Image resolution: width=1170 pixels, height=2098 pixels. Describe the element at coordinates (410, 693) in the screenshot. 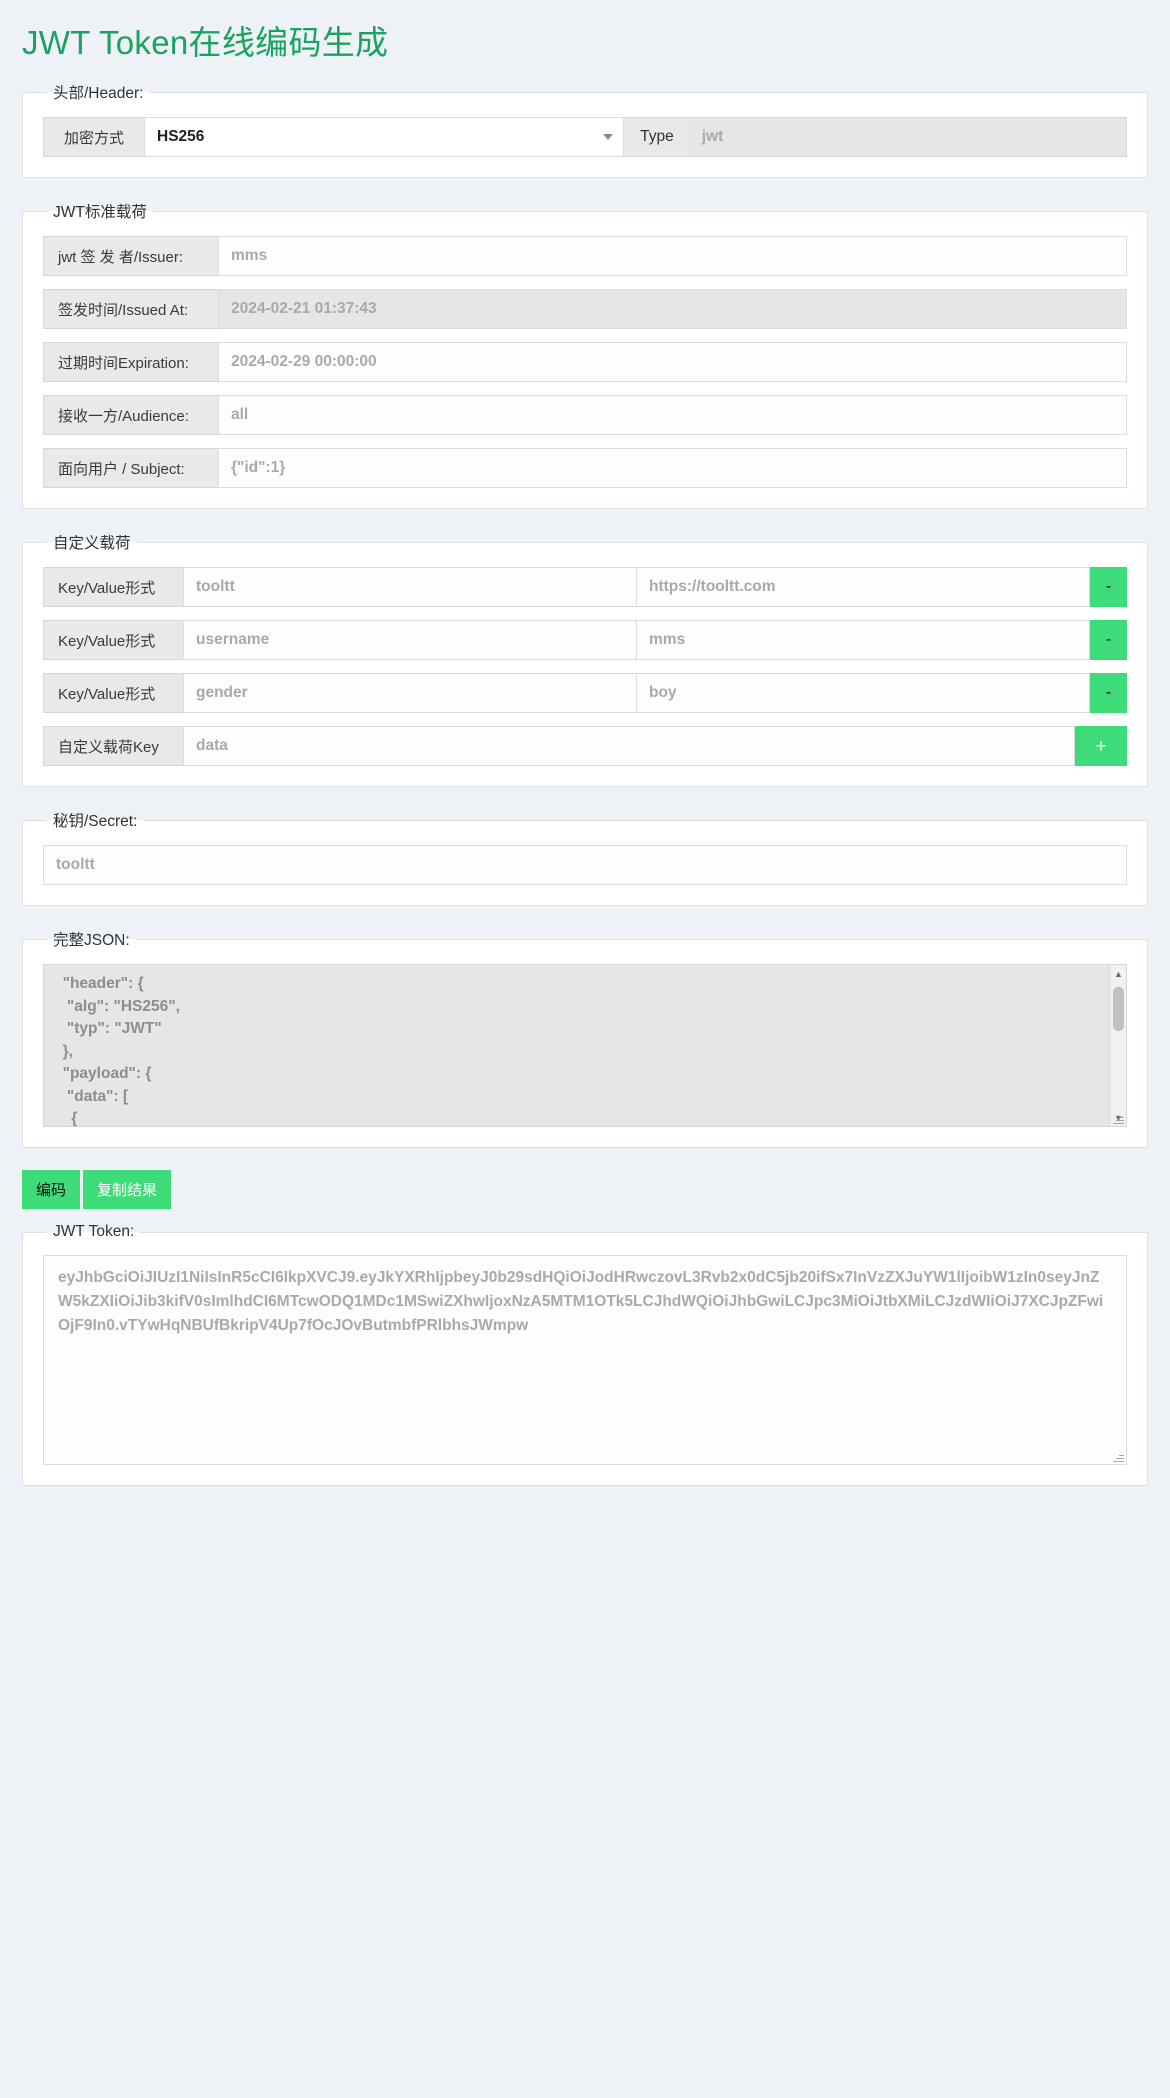

I see `custom-key-input: gender` at that location.